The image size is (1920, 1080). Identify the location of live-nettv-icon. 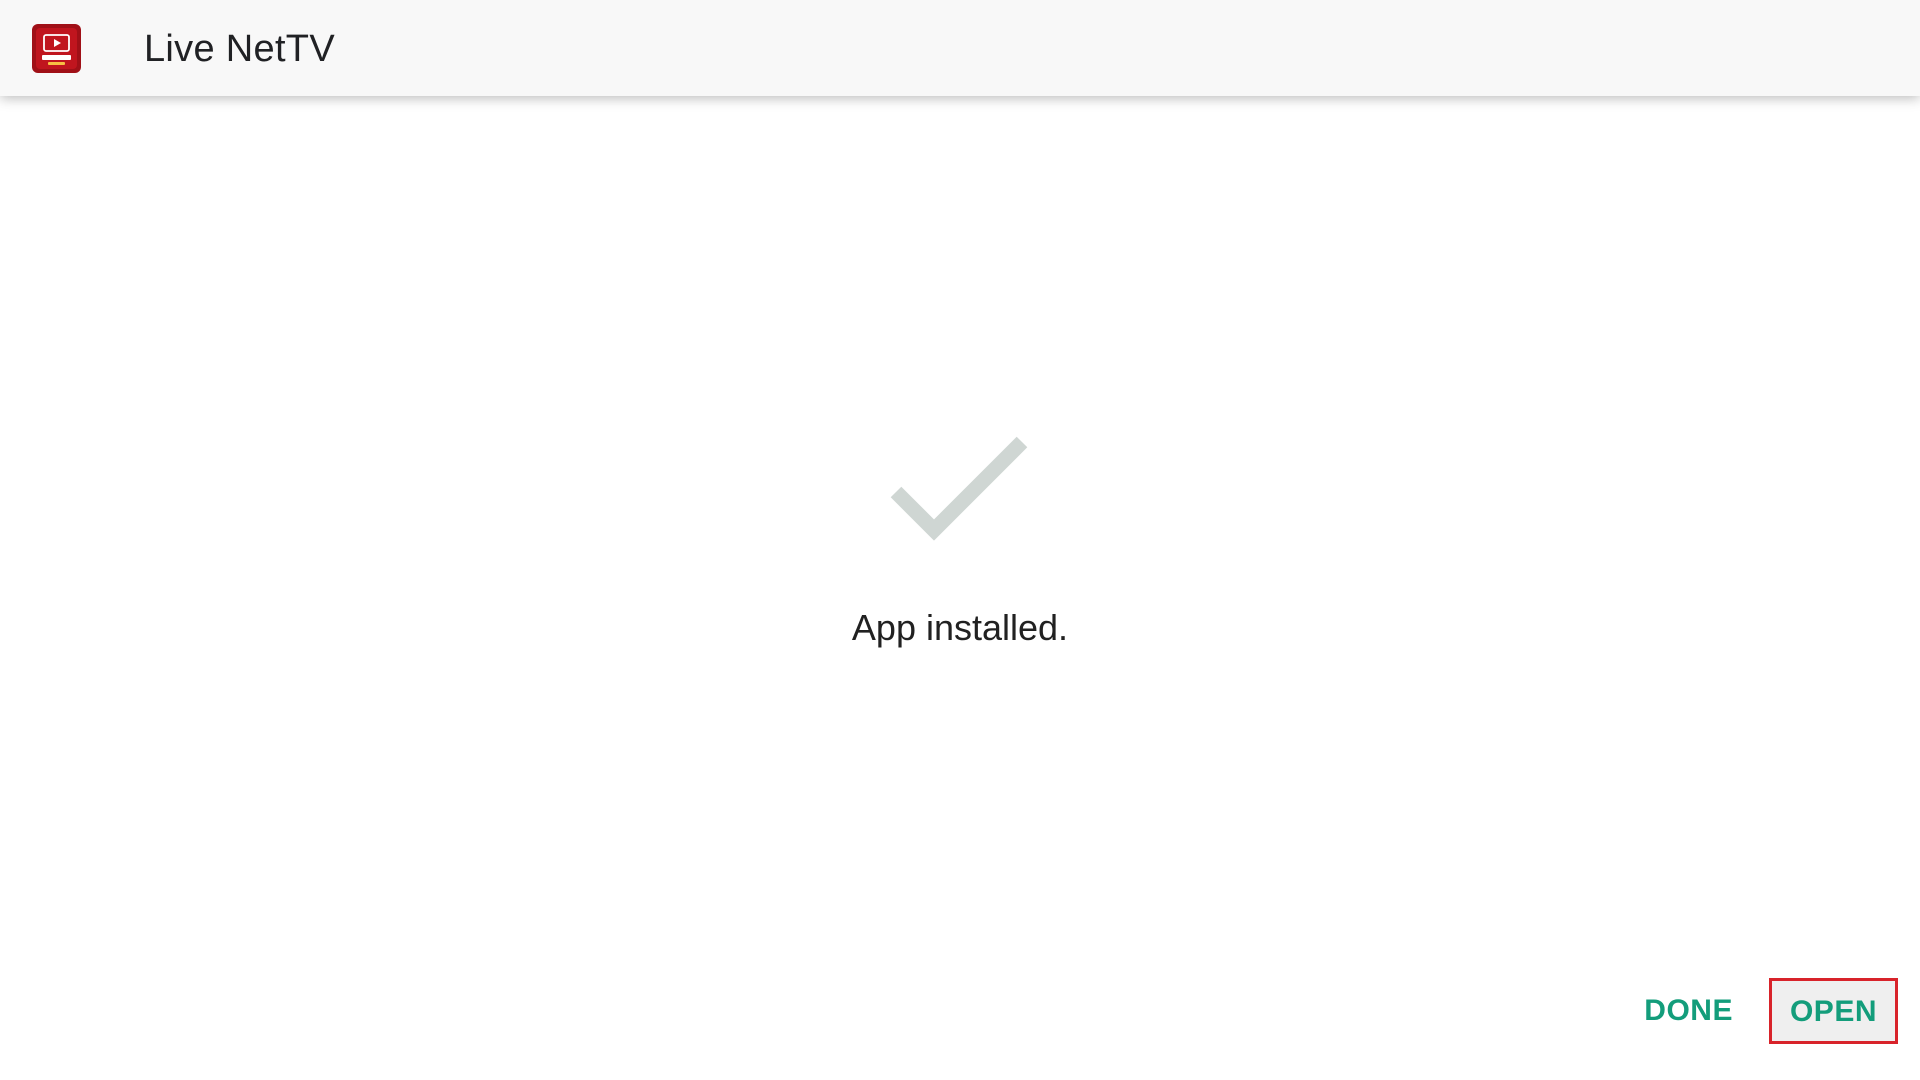
(56, 48).